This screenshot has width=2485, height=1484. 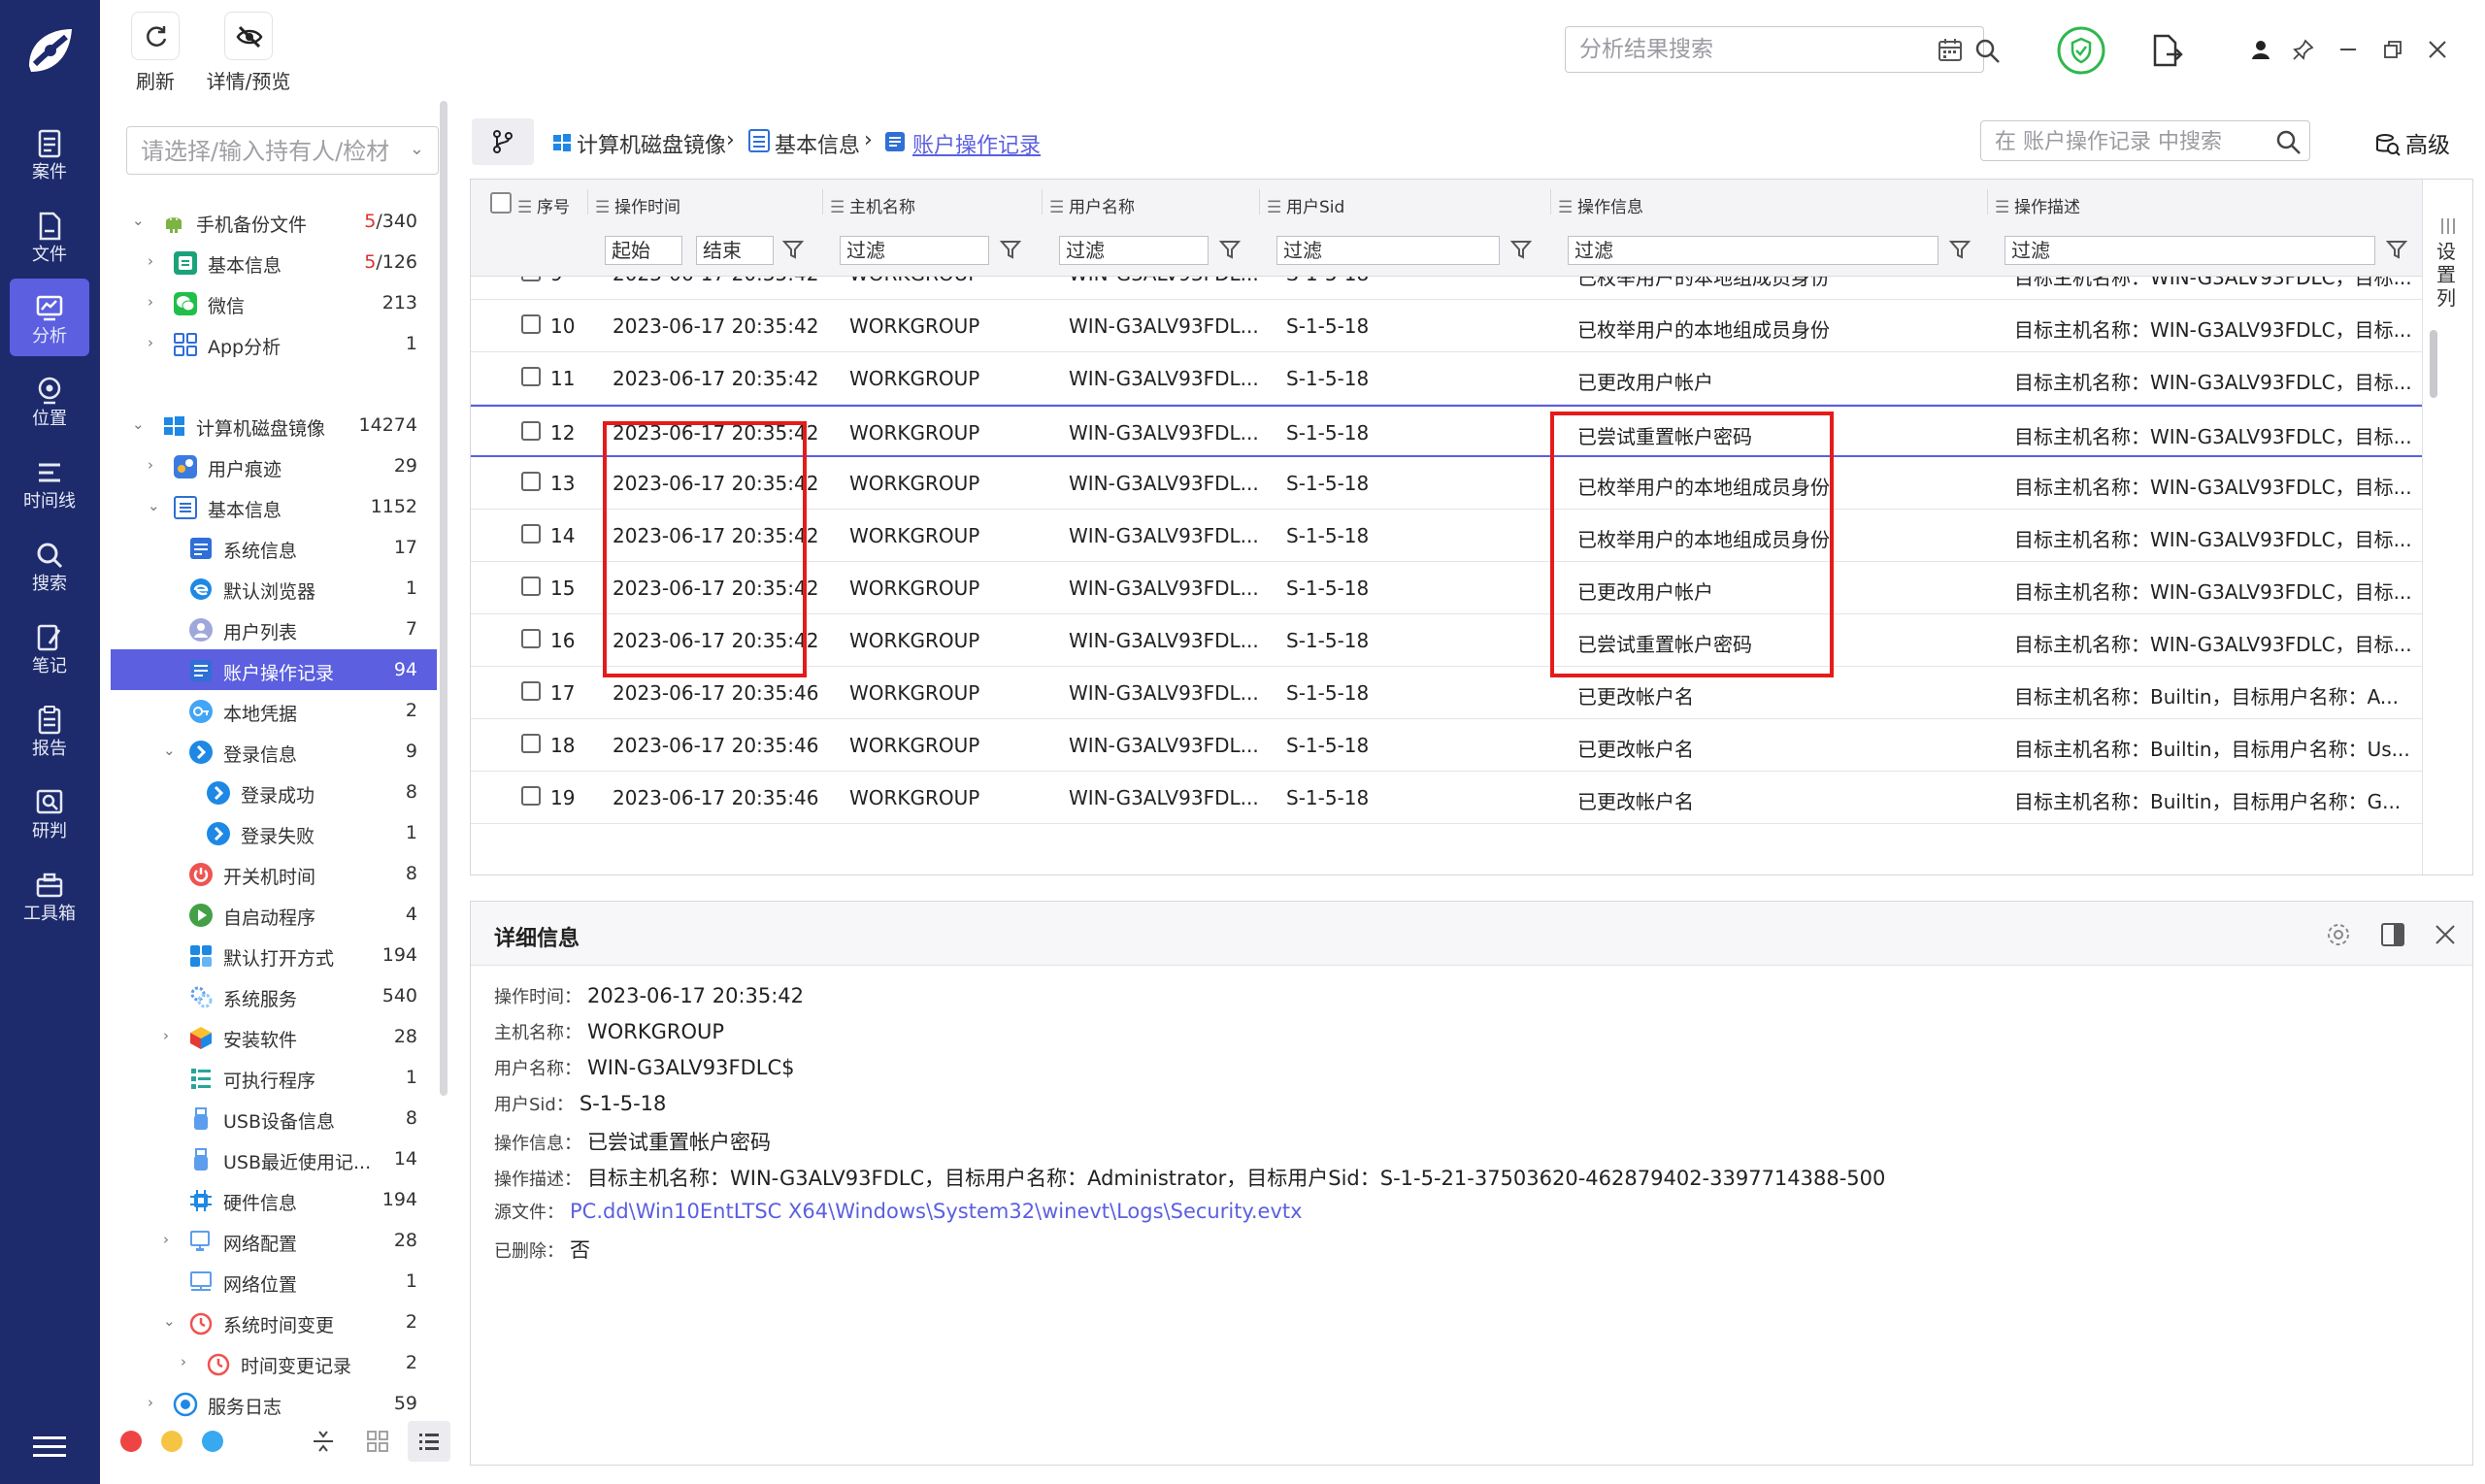 What do you see at coordinates (267, 151) in the screenshot?
I see `holder-select-input` at bounding box center [267, 151].